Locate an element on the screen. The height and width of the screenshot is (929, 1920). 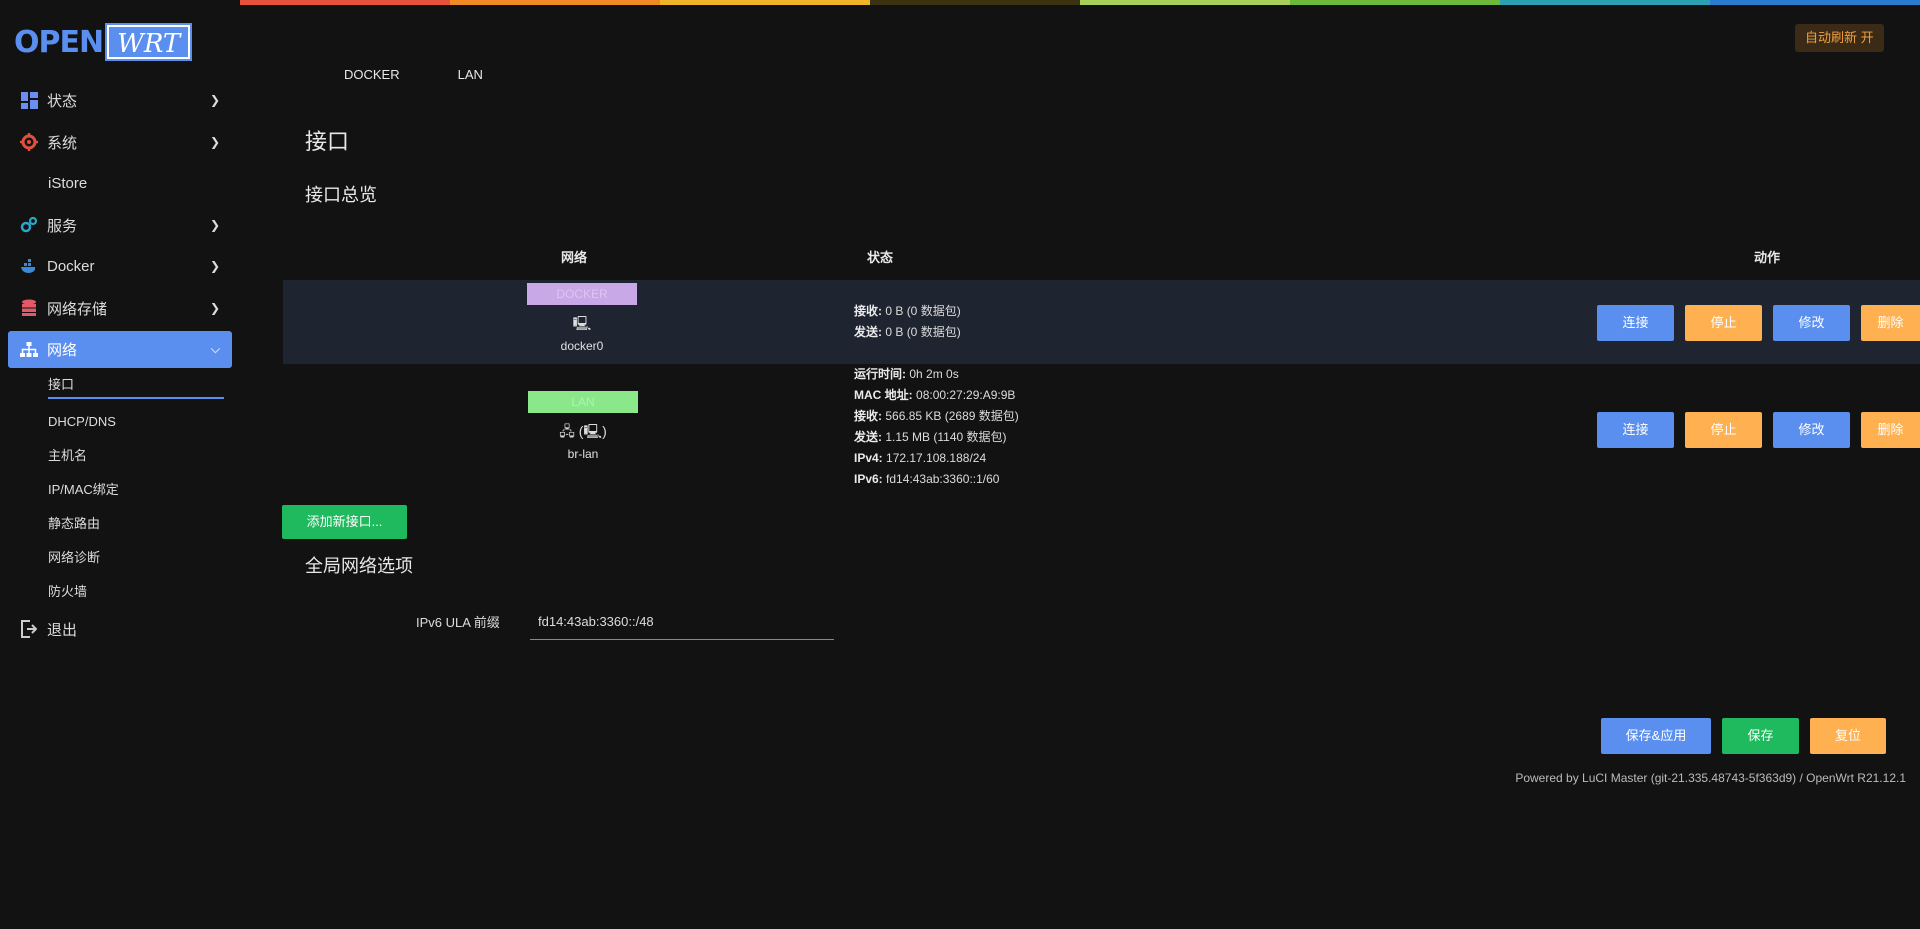
network-submenu: 接口 DHCP/DNS 主机名 IP/MAC绑定 静态路由 网络诊断 防火墙 is located at coordinates (120, 490).